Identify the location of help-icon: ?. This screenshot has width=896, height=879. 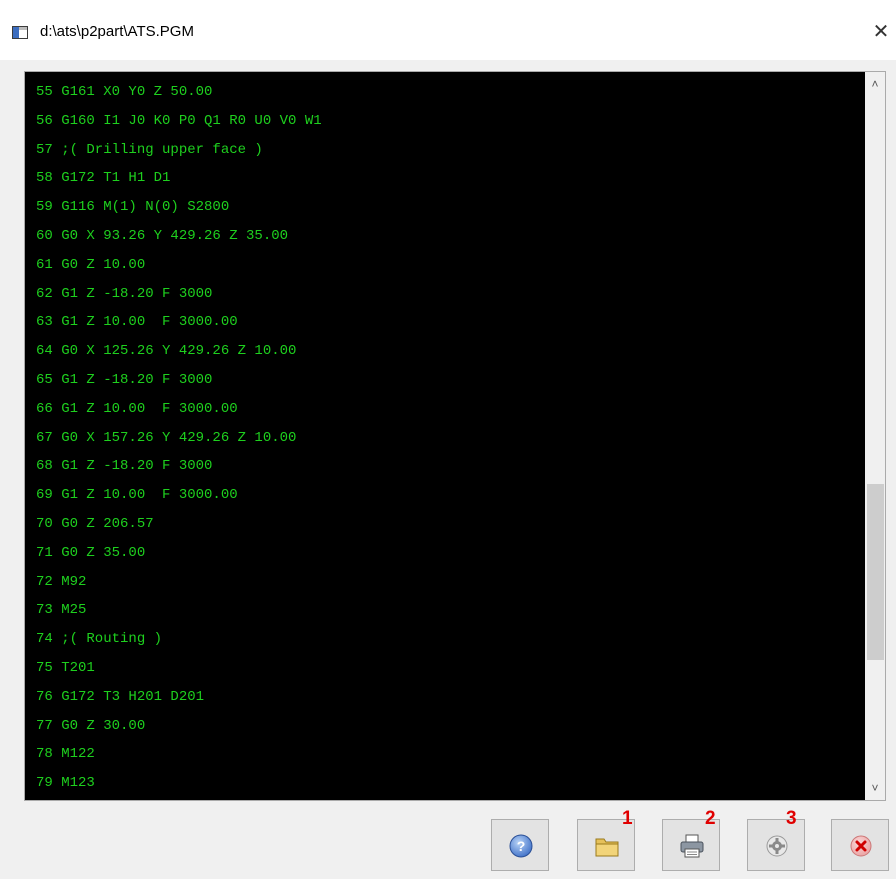
(521, 846).